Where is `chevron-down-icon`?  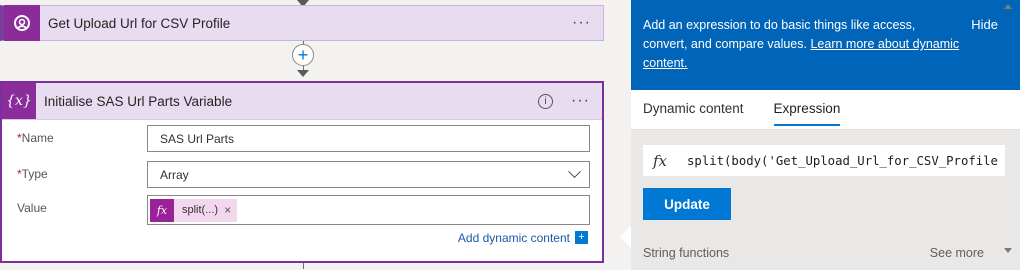
chevron-down-icon is located at coordinates (574, 172).